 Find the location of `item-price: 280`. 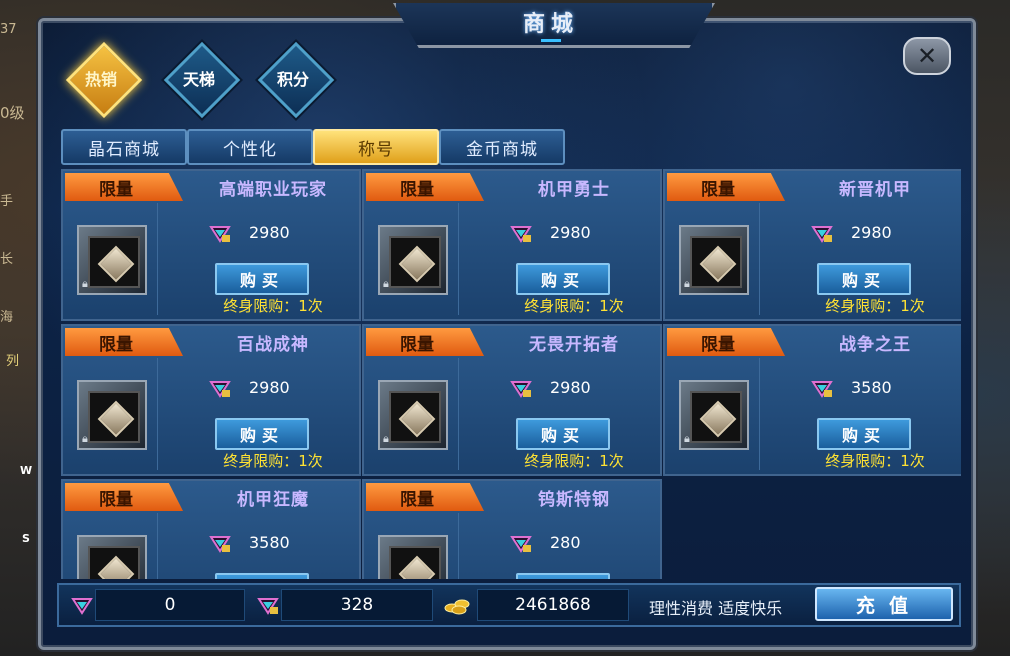

item-price: 280 is located at coordinates (565, 542).